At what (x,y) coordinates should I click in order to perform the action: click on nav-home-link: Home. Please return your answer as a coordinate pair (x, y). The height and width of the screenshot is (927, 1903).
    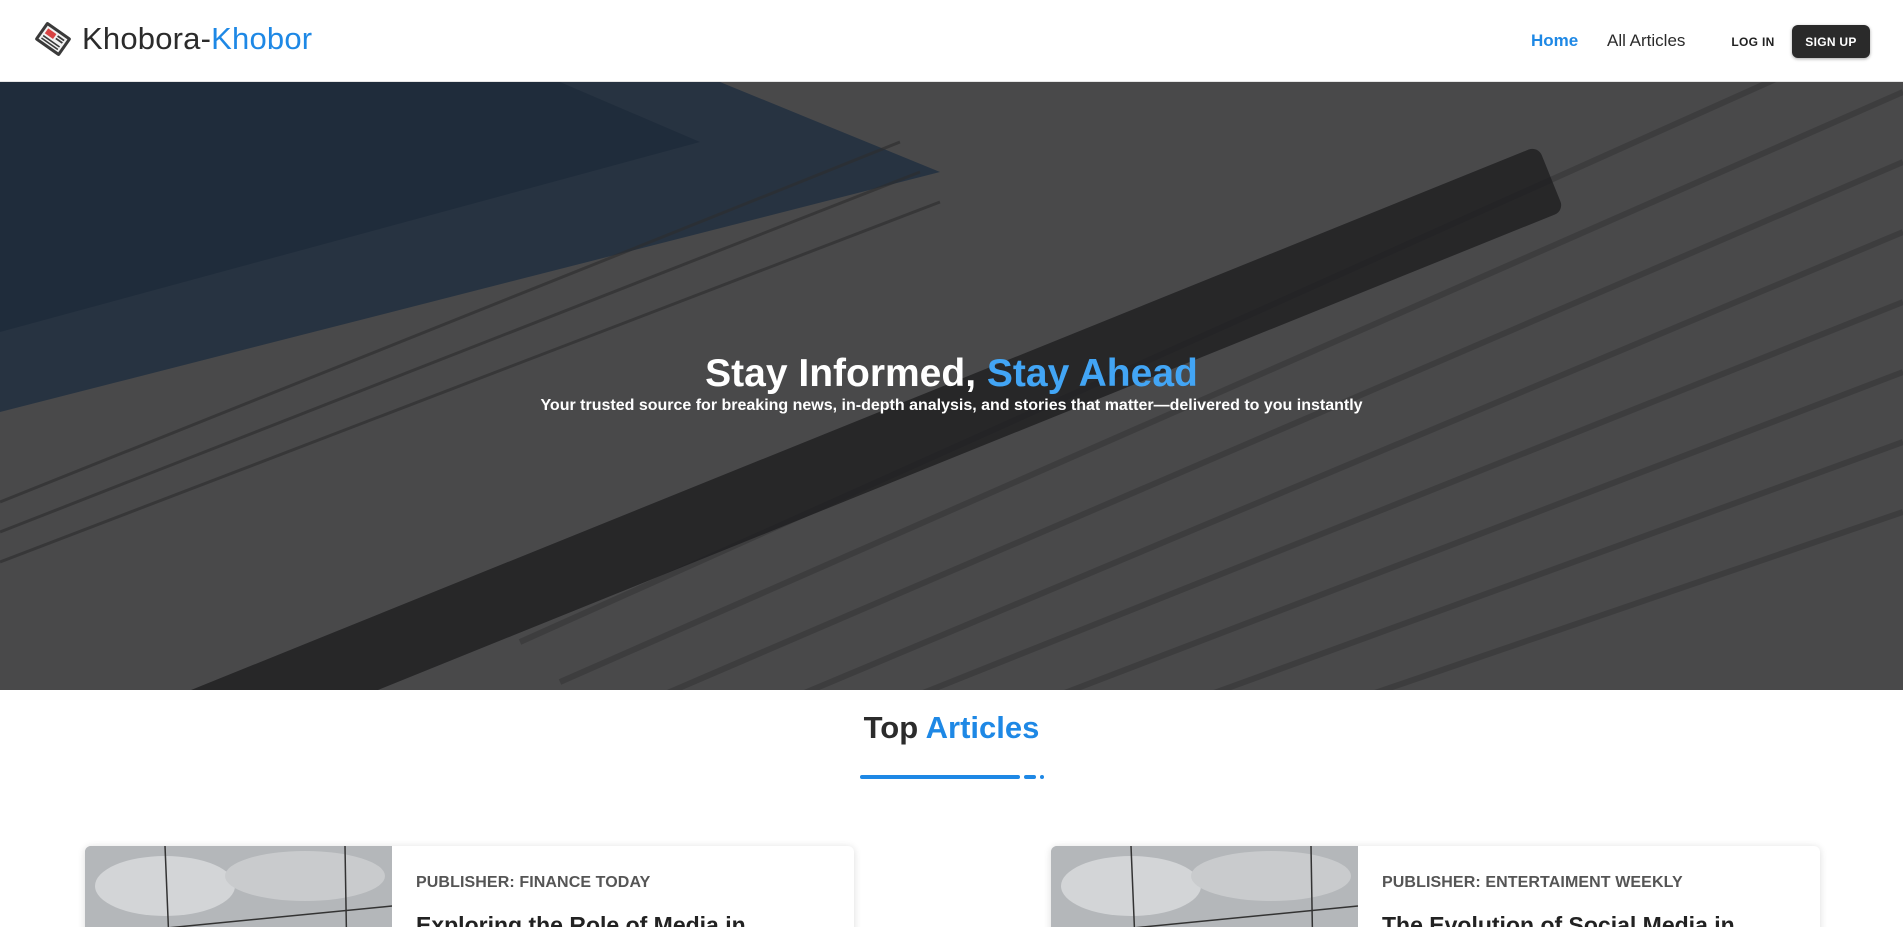
    Looking at the image, I should click on (1554, 41).